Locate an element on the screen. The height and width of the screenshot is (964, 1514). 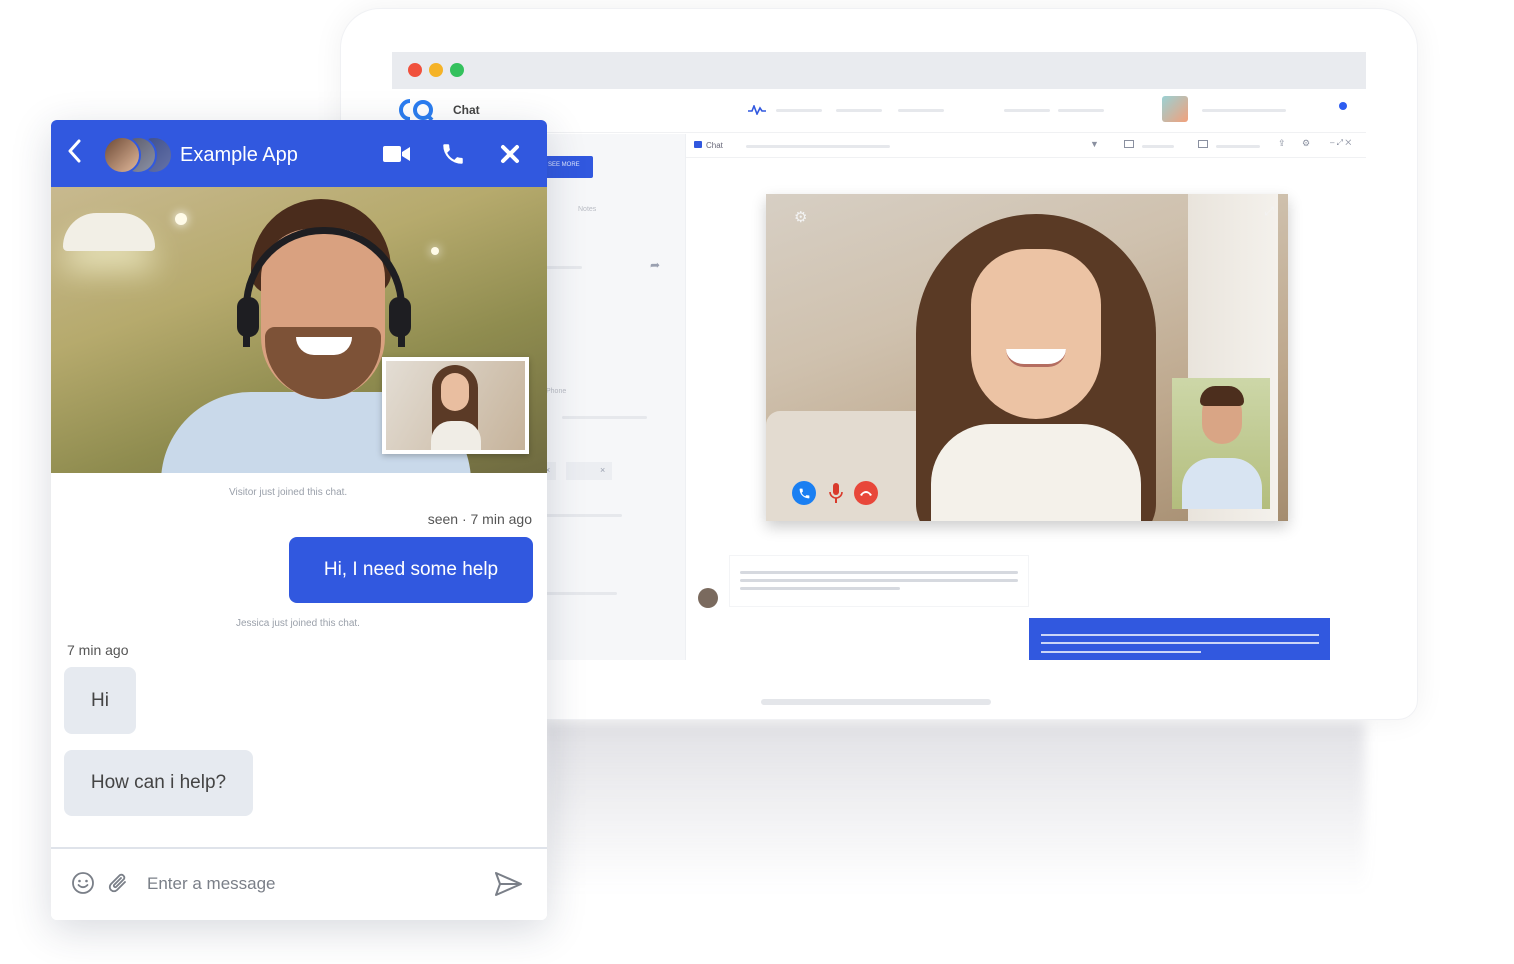
call-button is located at coordinates (804, 493).